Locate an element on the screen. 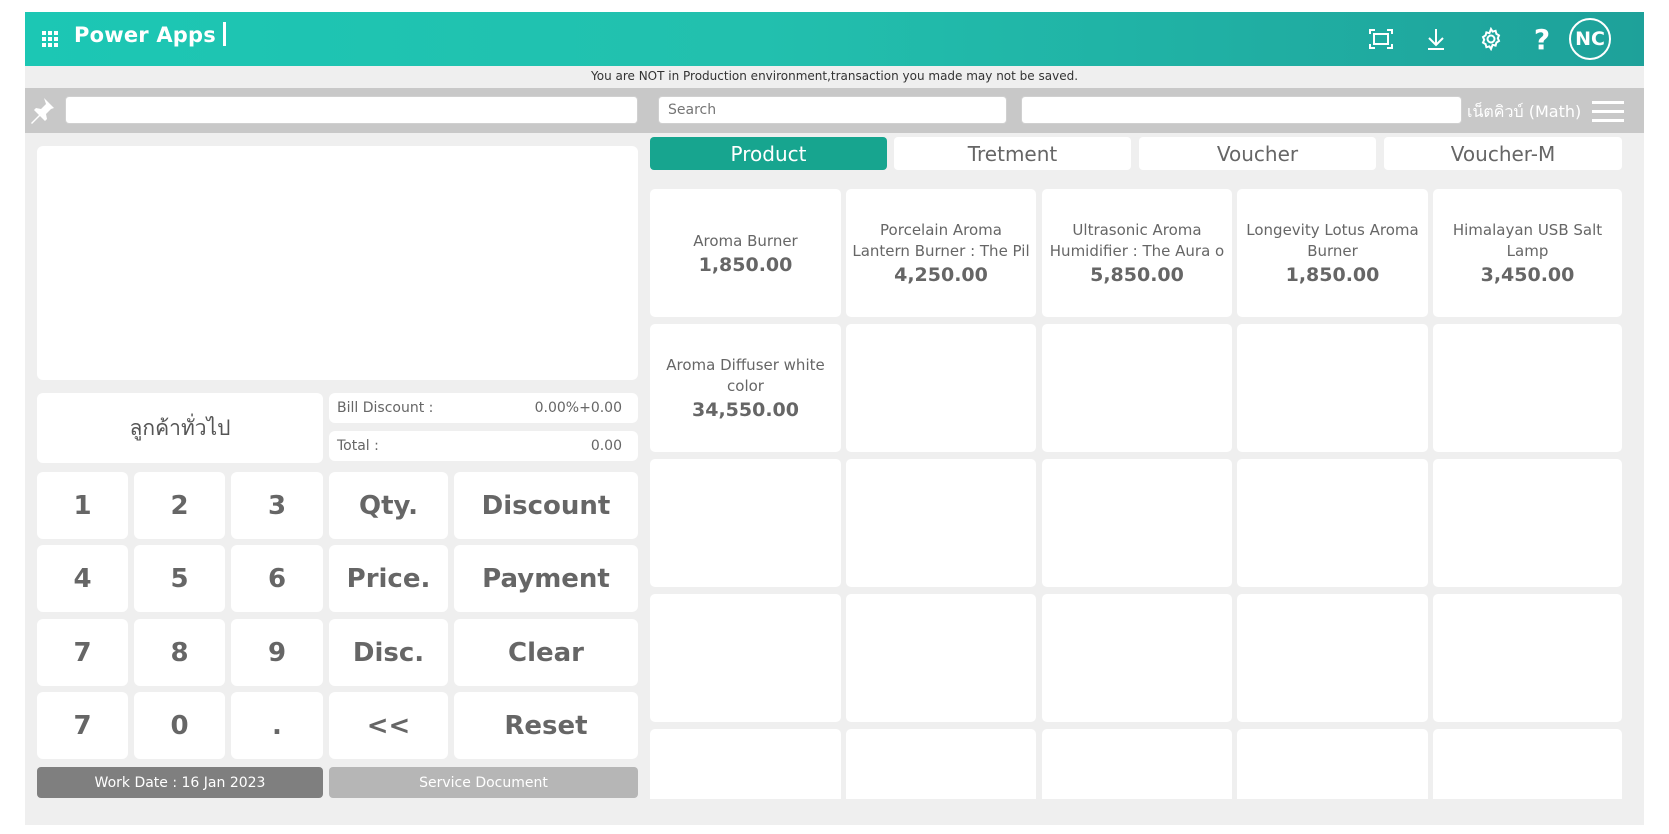 The image size is (1669, 834). total-value: 0.00 is located at coordinates (606, 446).